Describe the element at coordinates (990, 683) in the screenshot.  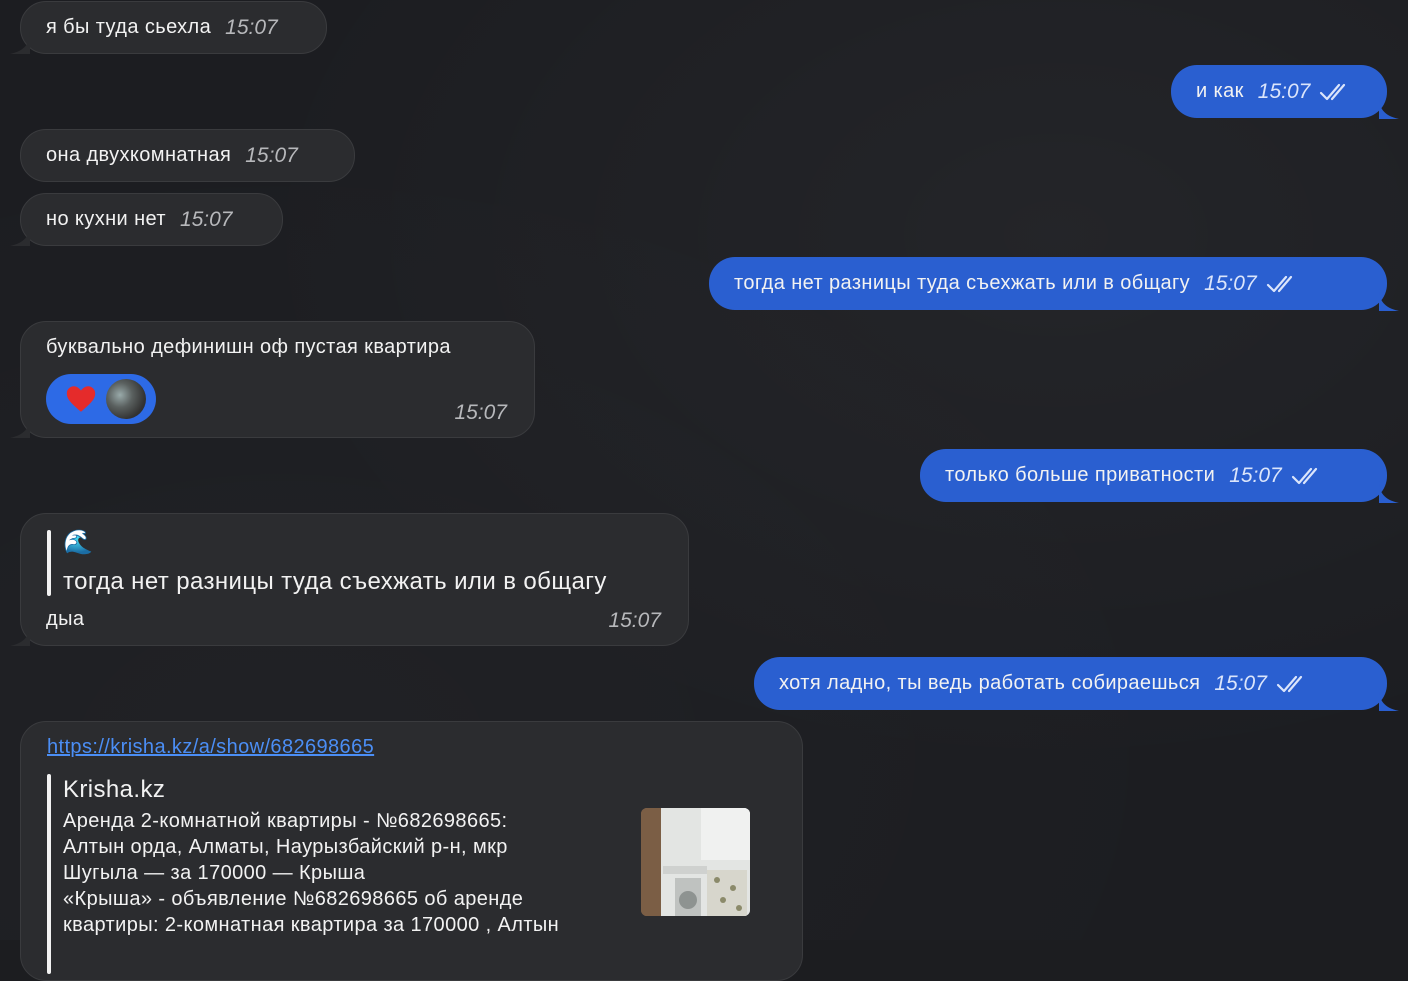
I see `message-text: хотя ладно, ты ведь работать собираешься` at that location.